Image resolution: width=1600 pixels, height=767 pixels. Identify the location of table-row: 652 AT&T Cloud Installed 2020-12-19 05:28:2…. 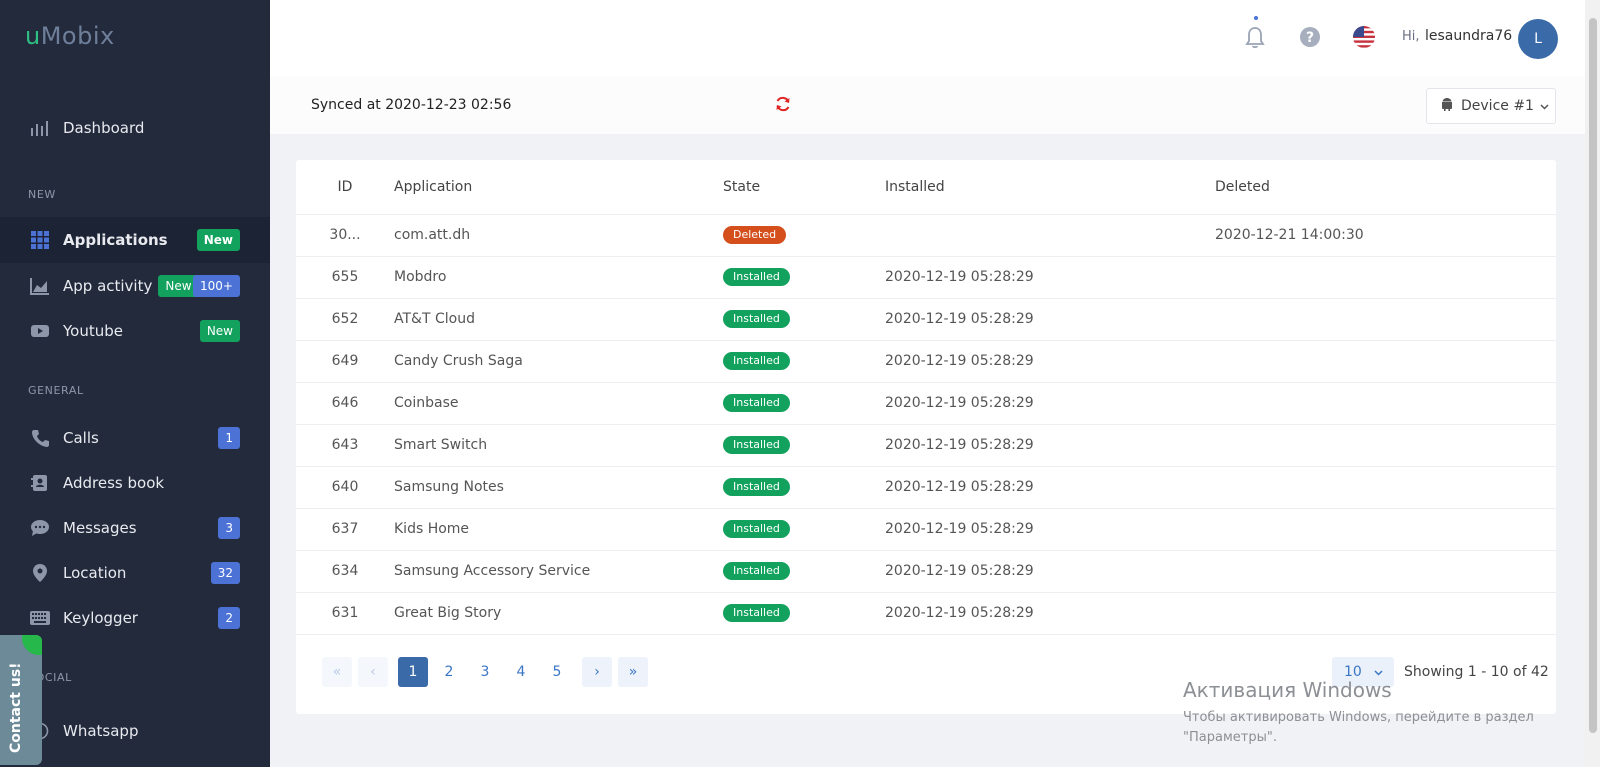
(926, 319).